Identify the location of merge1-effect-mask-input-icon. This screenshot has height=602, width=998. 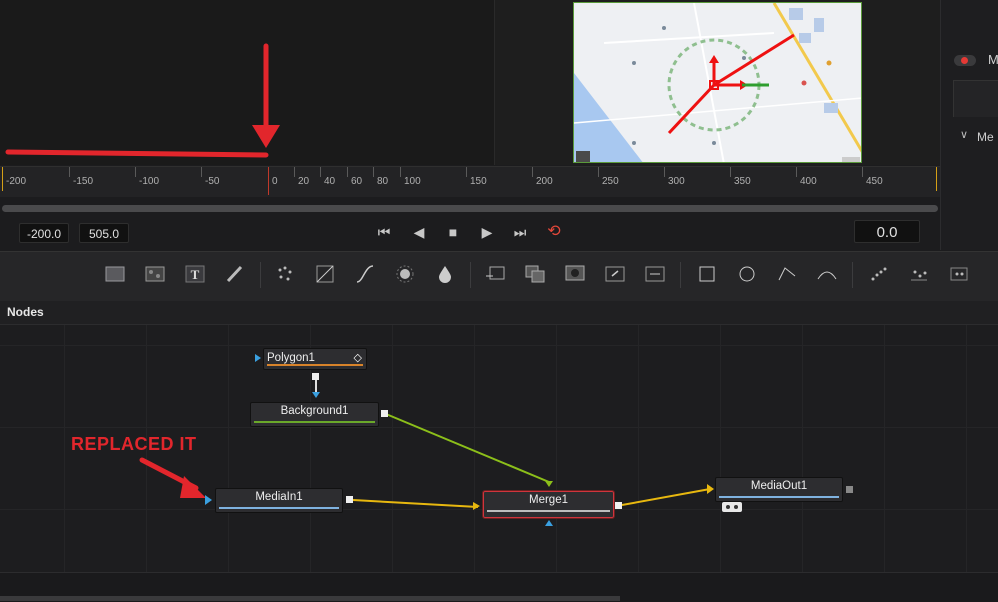
(549, 523).